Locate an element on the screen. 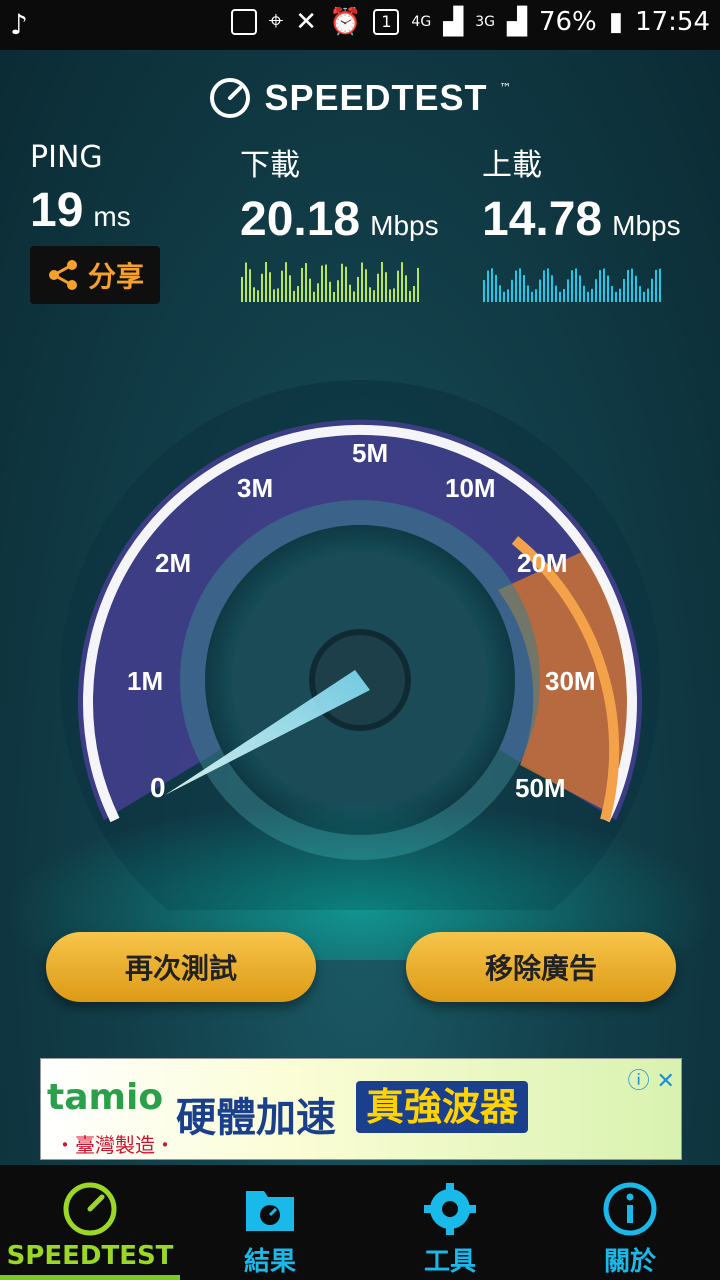 The image size is (720, 1280). tick-10m: 10M is located at coordinates (470, 488).